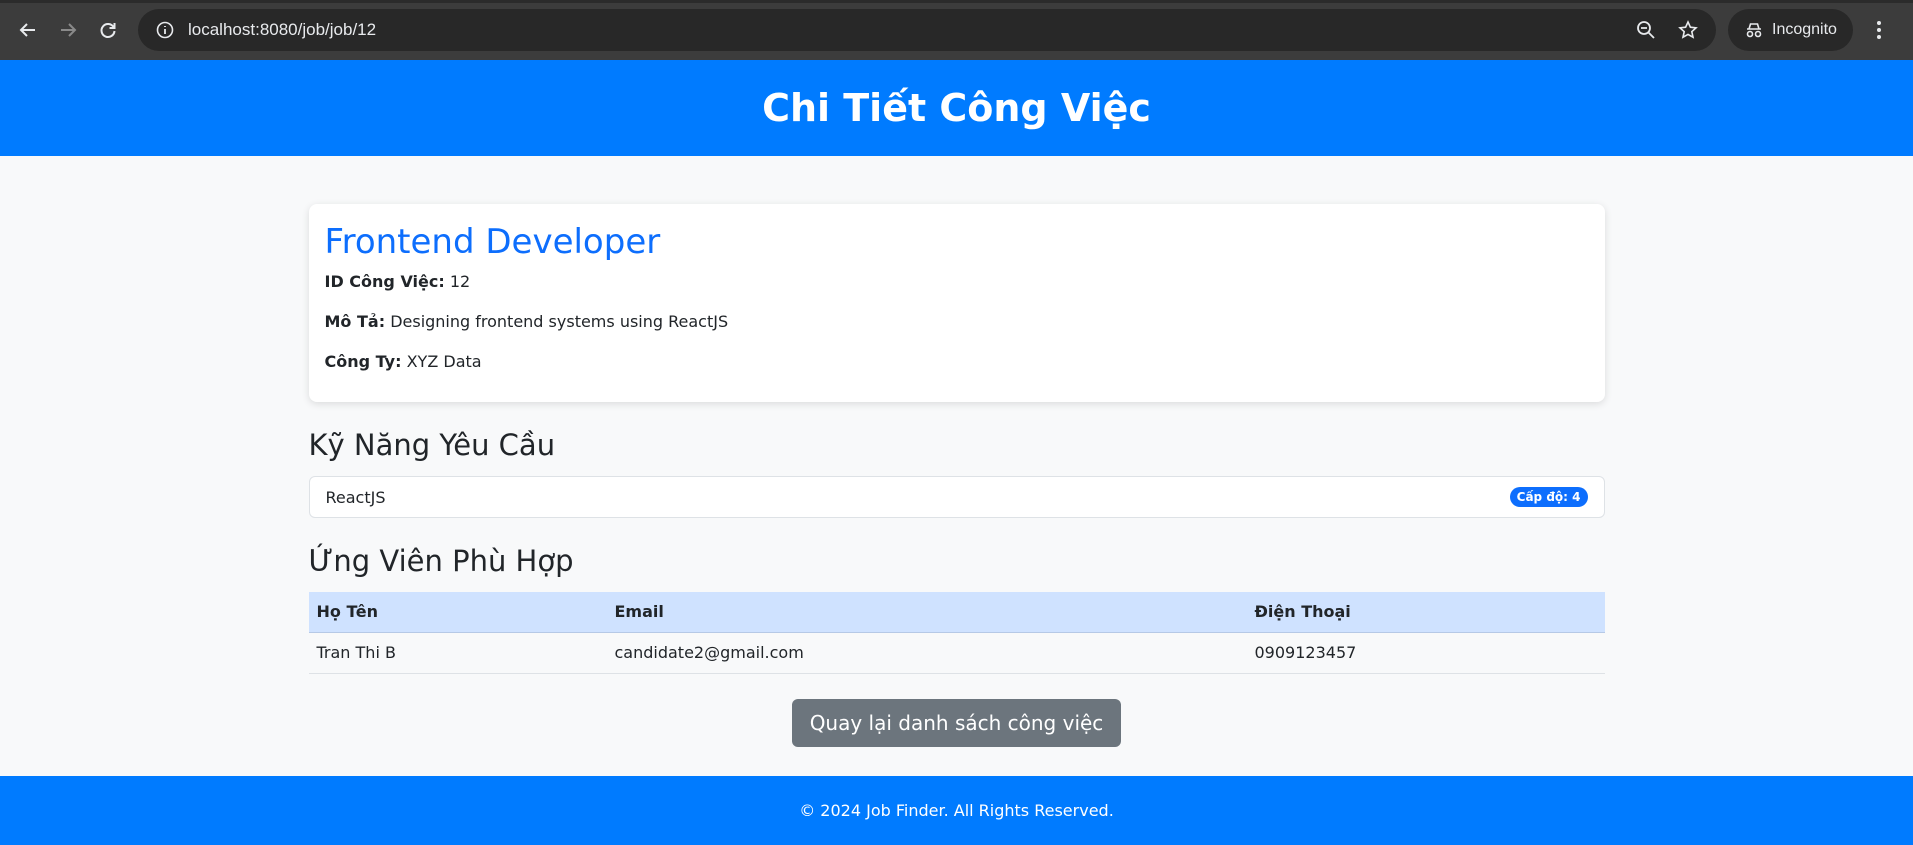  What do you see at coordinates (492, 242) in the screenshot?
I see `job-title: Frontend Developer` at bounding box center [492, 242].